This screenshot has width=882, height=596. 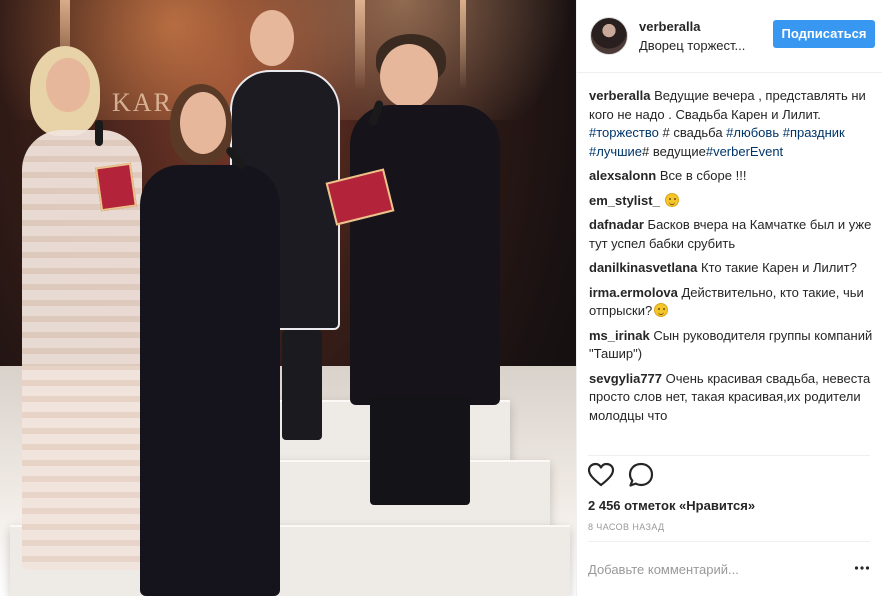 I want to click on author-username: verberalla, so click(x=669, y=26).